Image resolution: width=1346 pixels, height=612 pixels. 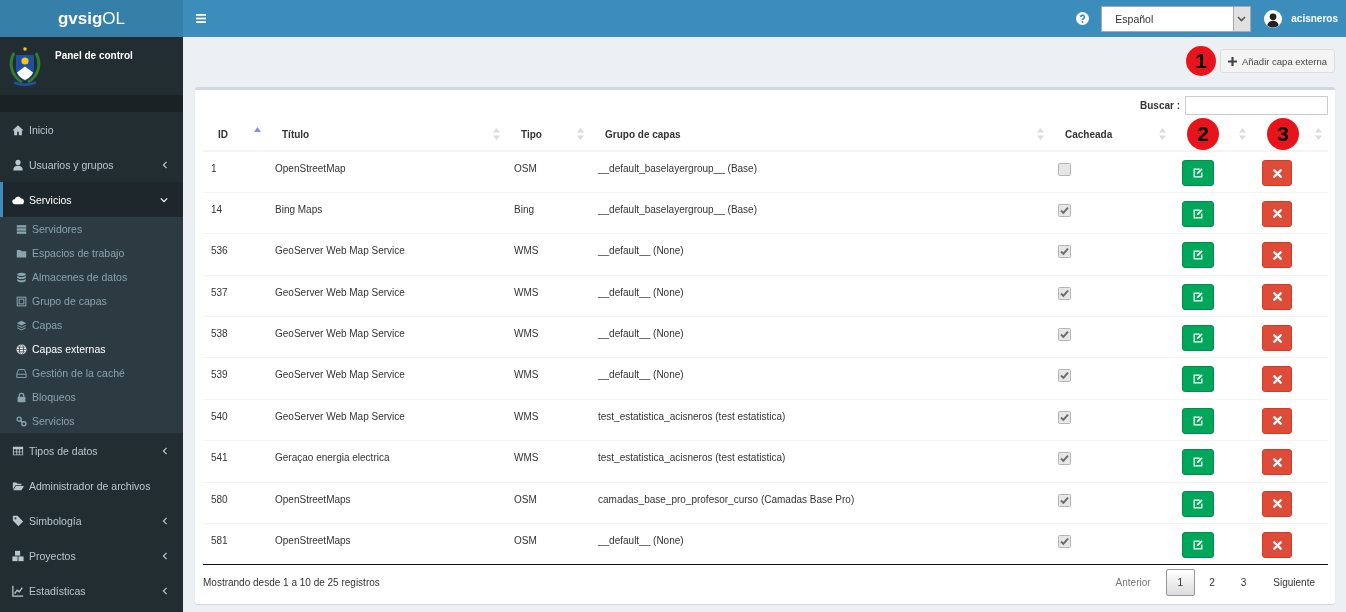 I want to click on avatar-icon, so click(x=1273, y=18).